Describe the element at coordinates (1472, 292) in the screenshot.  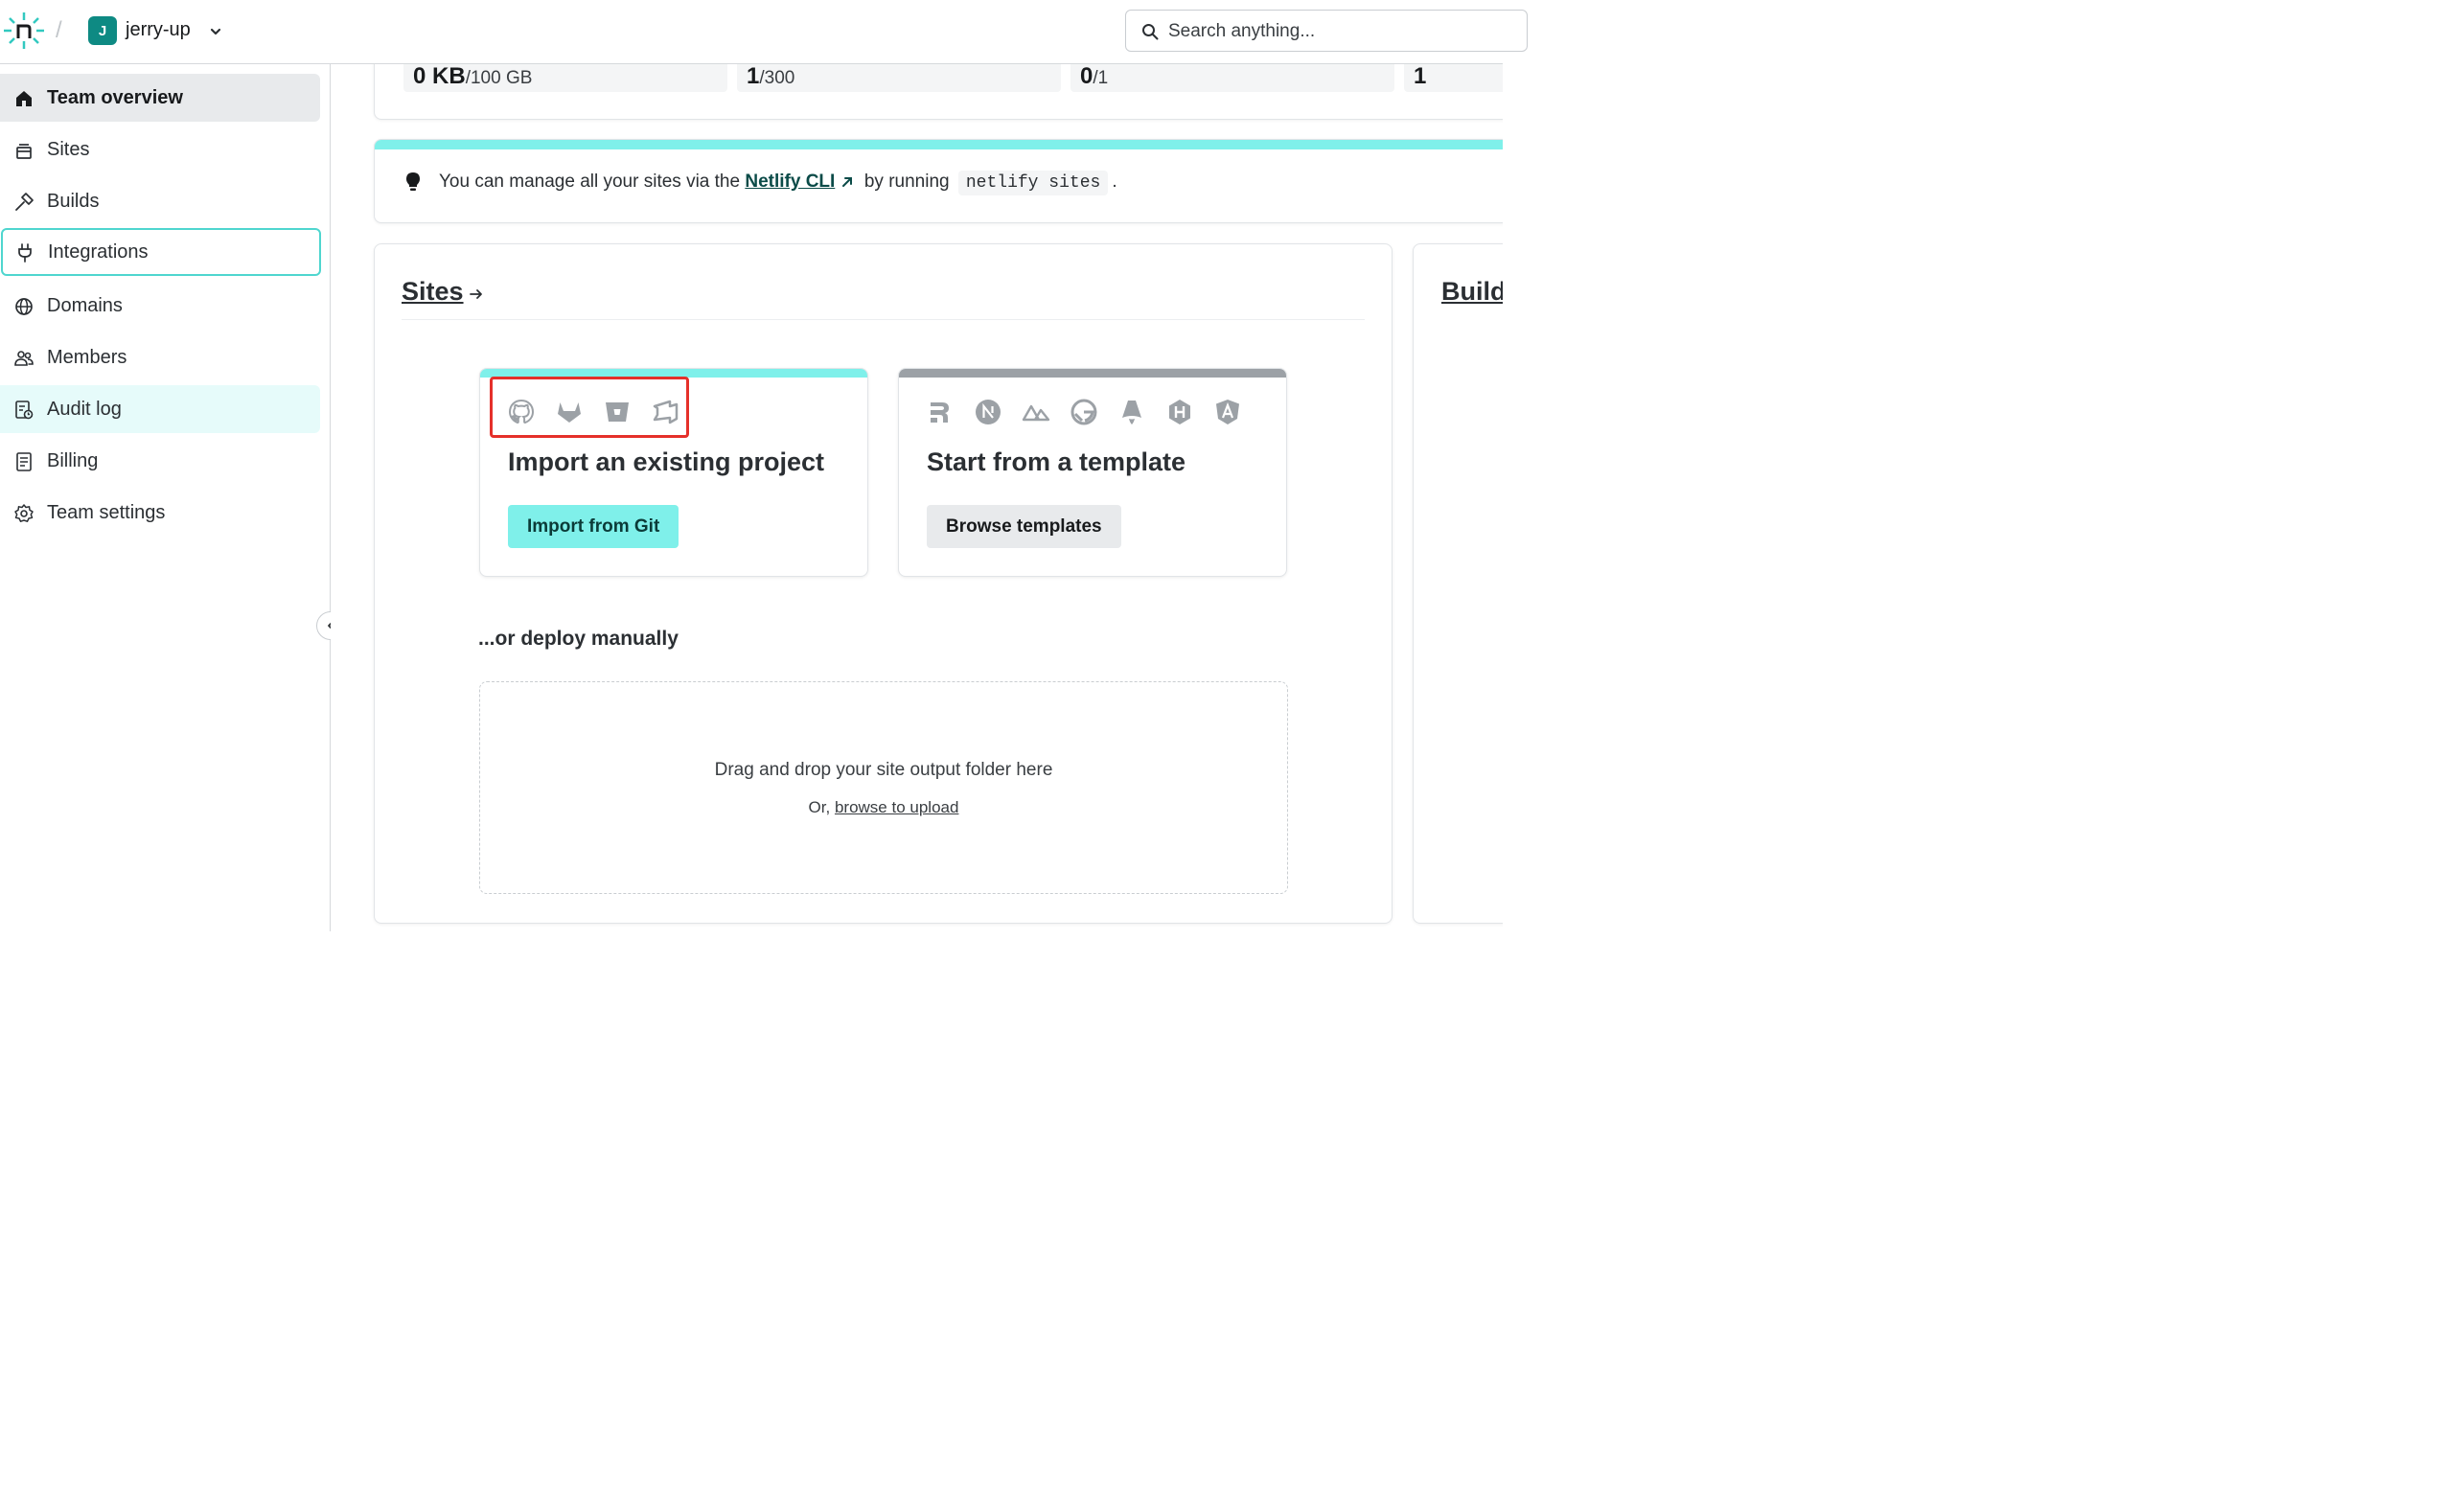
I see `builds-title-link: Builds` at that location.